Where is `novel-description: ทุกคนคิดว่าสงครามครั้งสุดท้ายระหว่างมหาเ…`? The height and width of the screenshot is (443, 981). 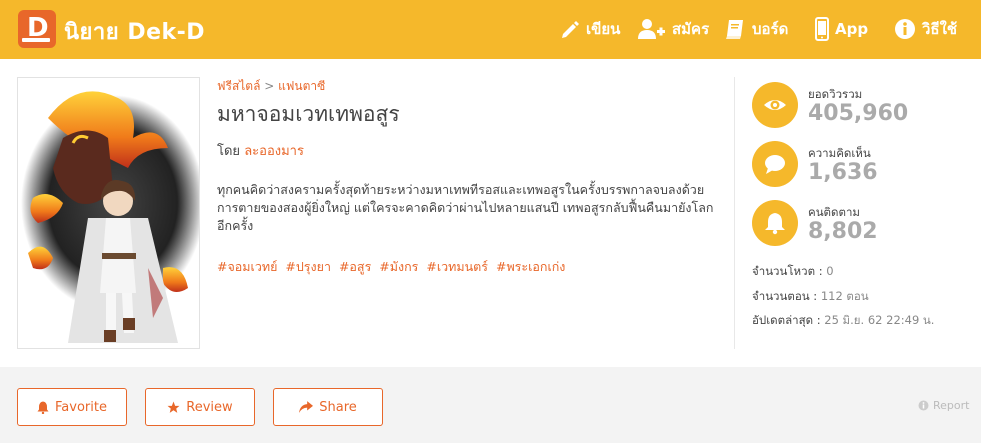 novel-description: ทุกคนคิดว่าสงครามครั้งสุดท้ายระหว่างมหาเ… is located at coordinates (465, 207).